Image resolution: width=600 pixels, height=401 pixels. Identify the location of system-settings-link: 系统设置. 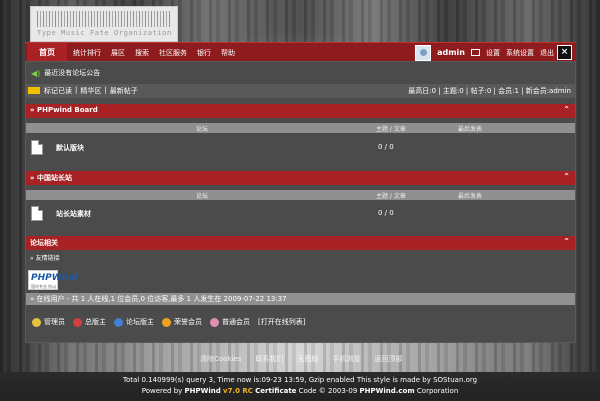
(520, 53).